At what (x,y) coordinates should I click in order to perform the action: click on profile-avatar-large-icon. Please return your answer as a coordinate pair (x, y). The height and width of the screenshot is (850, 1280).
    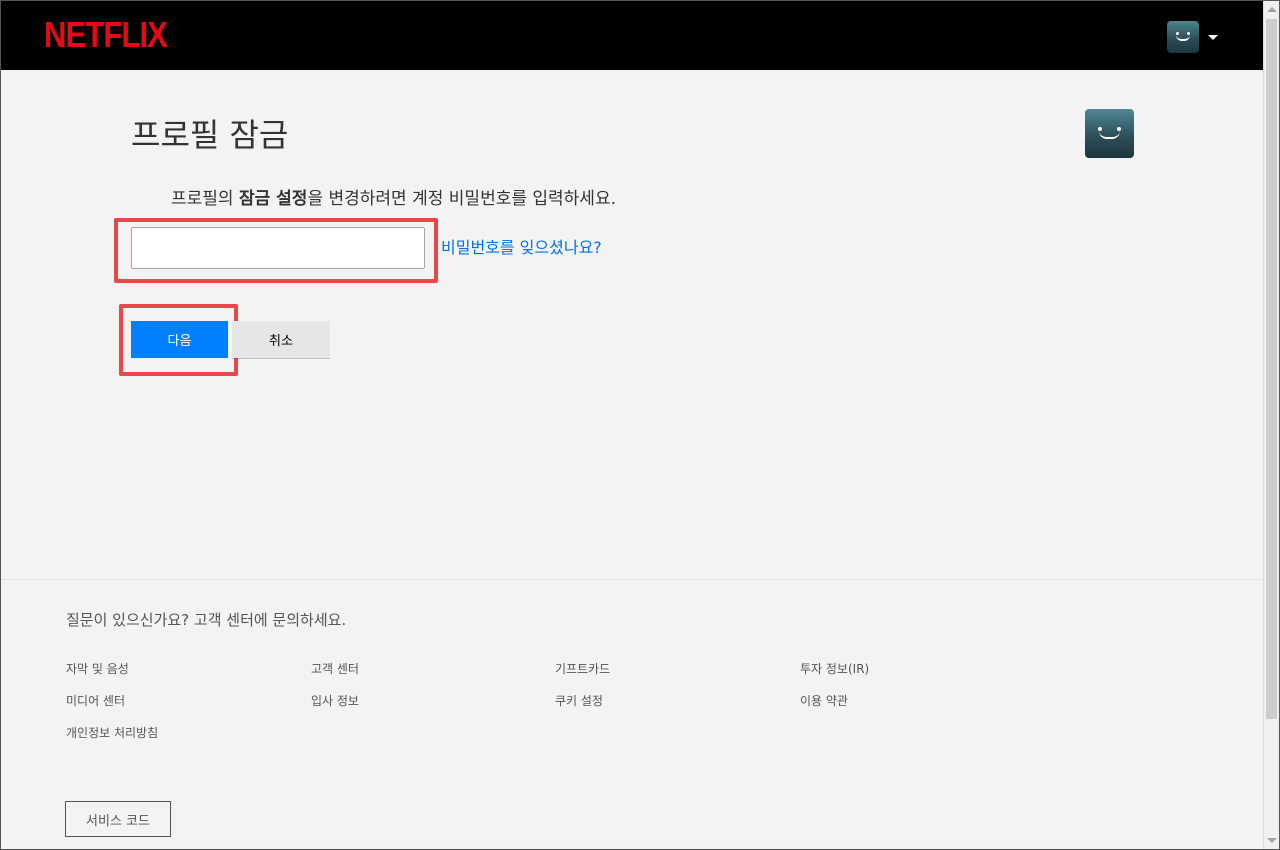
    Looking at the image, I should click on (1109, 133).